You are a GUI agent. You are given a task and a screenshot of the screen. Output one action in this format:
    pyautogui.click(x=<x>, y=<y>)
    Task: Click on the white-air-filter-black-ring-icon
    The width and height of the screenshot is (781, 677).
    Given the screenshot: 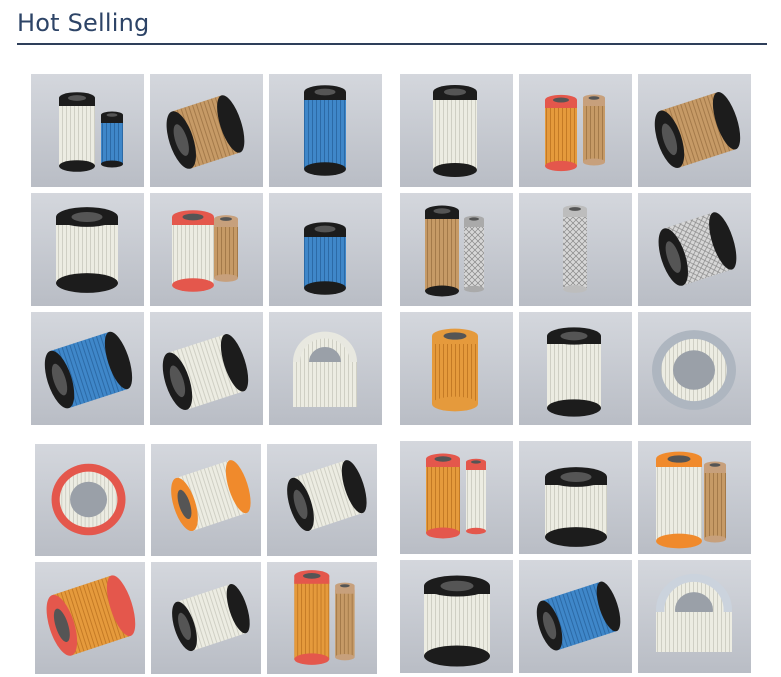 What is the action you would take?
    pyautogui.click(x=87, y=249)
    